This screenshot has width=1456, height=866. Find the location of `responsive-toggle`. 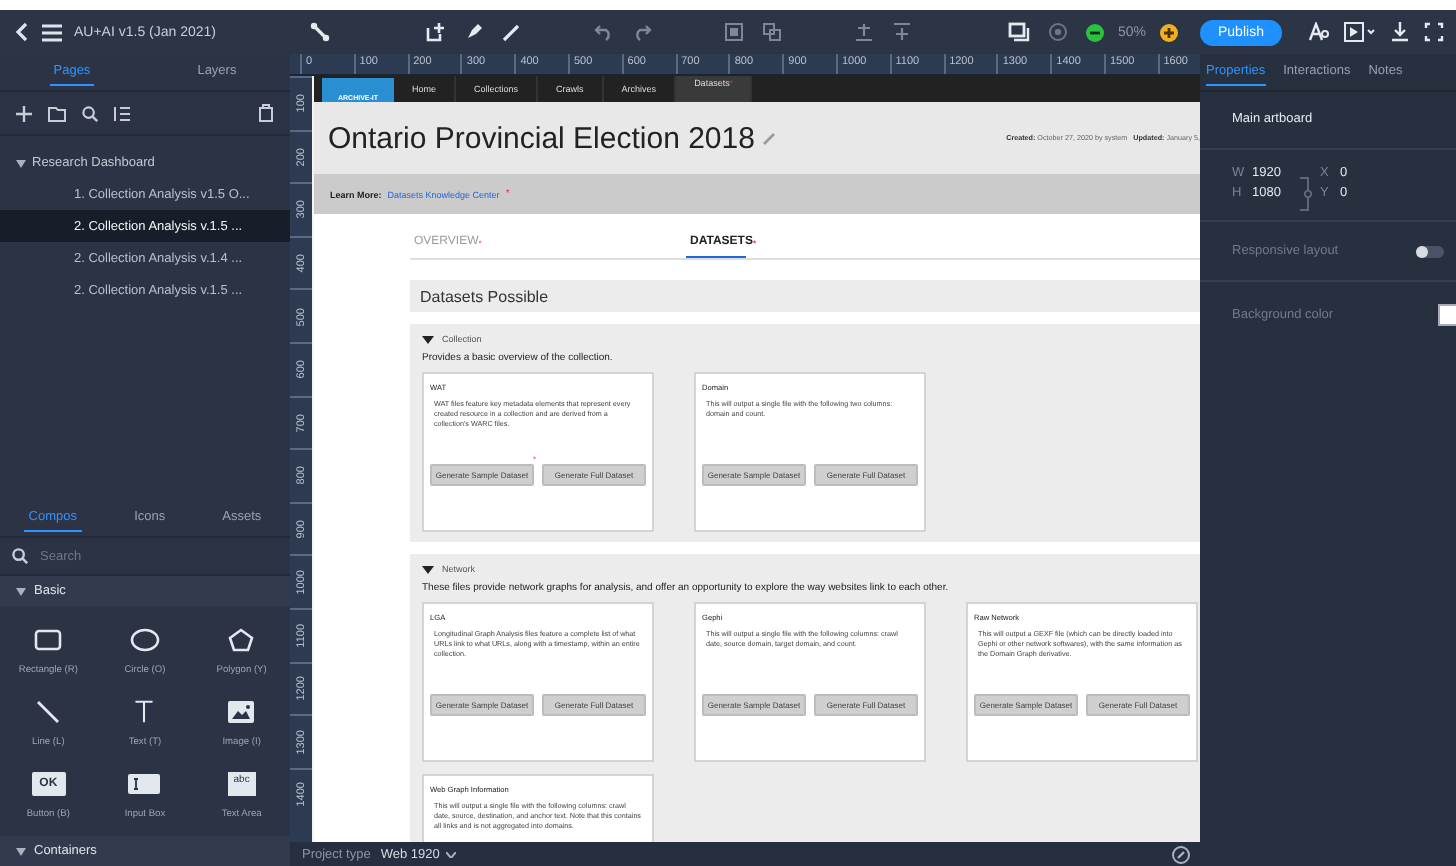

responsive-toggle is located at coordinates (1430, 251).